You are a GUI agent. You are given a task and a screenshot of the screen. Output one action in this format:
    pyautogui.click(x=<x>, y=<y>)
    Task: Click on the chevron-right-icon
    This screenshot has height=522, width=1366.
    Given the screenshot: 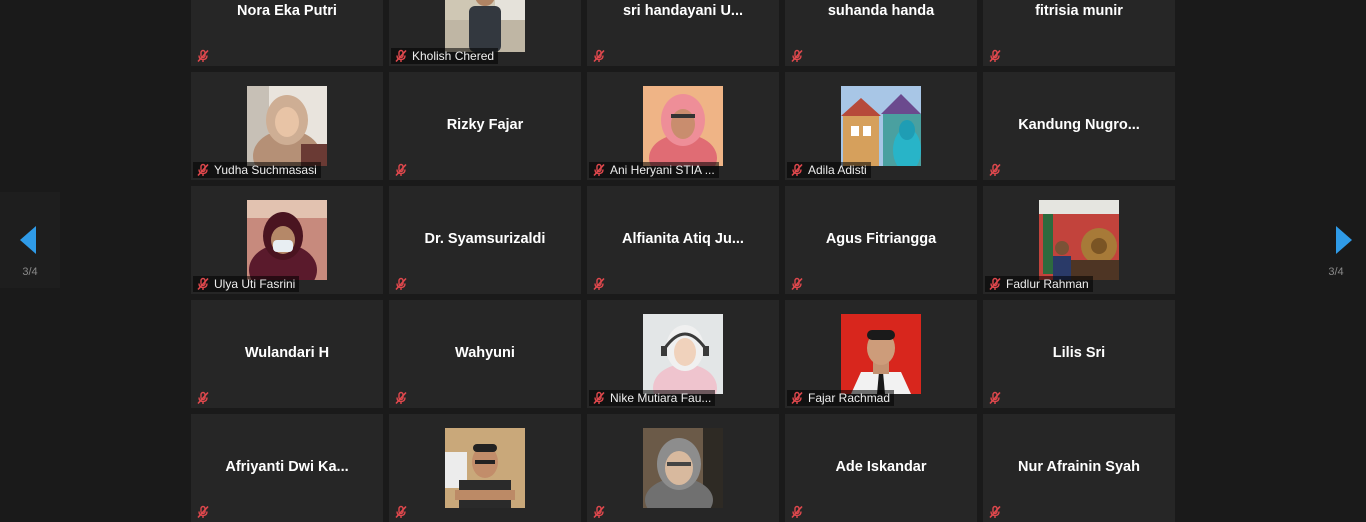 What is the action you would take?
    pyautogui.click(x=1344, y=240)
    